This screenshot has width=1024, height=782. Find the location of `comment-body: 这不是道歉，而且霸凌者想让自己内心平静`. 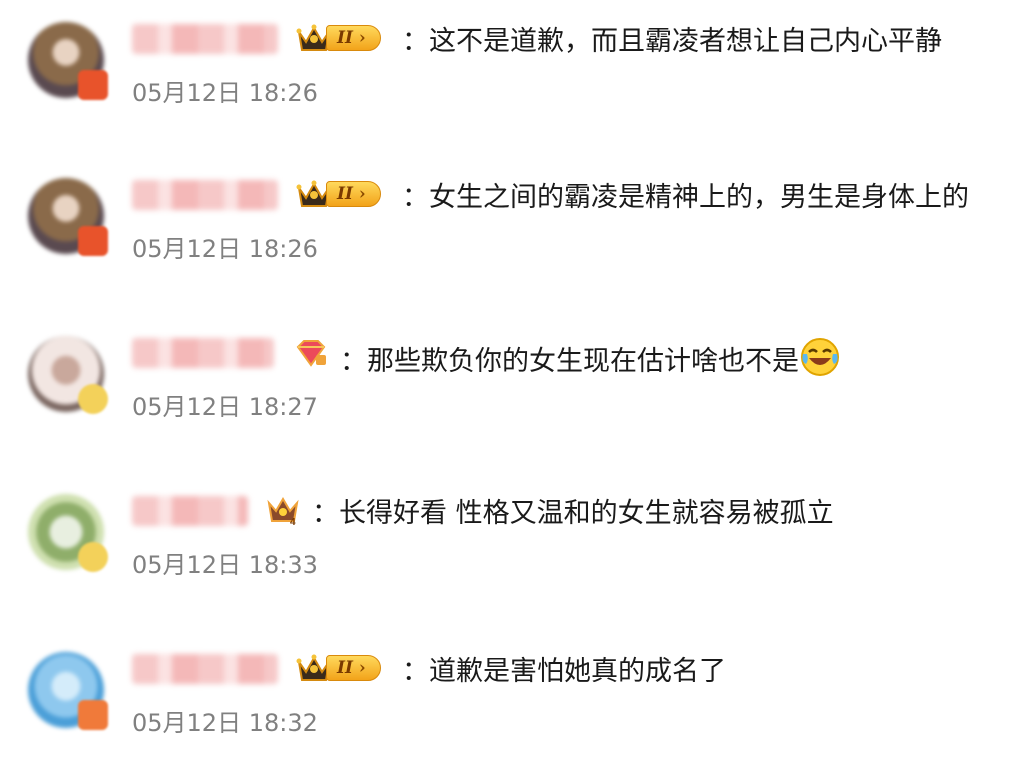

comment-body: 这不是道歉，而且霸凌者想让自己内心平静 is located at coordinates (685, 41).